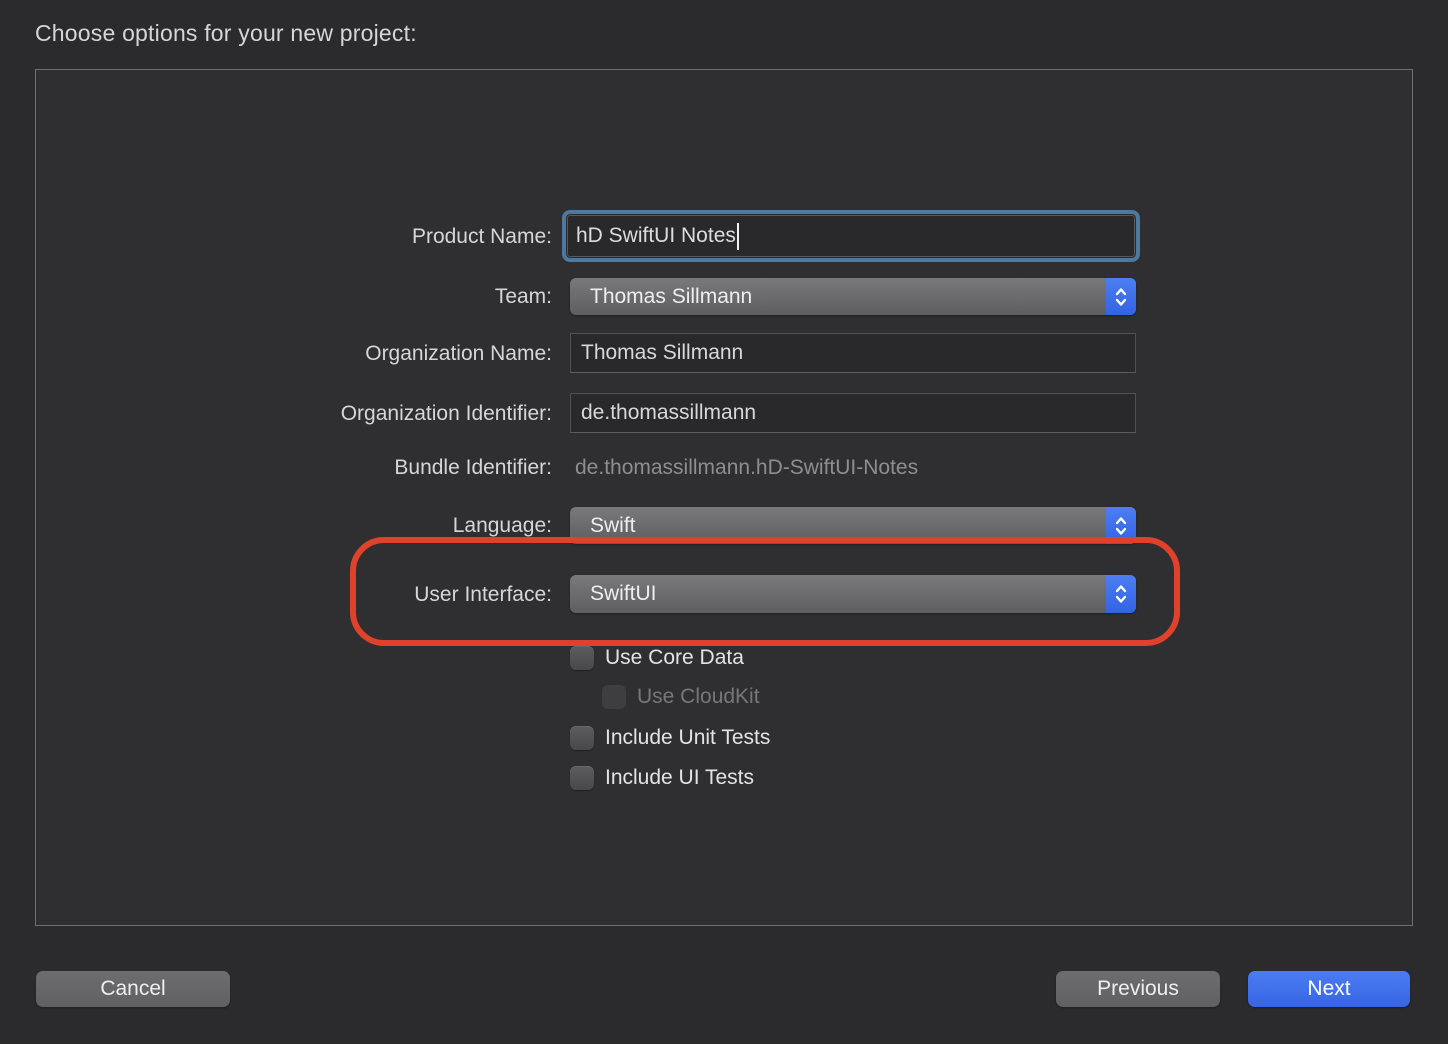 The height and width of the screenshot is (1044, 1448). What do you see at coordinates (502, 525) in the screenshot?
I see `language-label: Language:` at bounding box center [502, 525].